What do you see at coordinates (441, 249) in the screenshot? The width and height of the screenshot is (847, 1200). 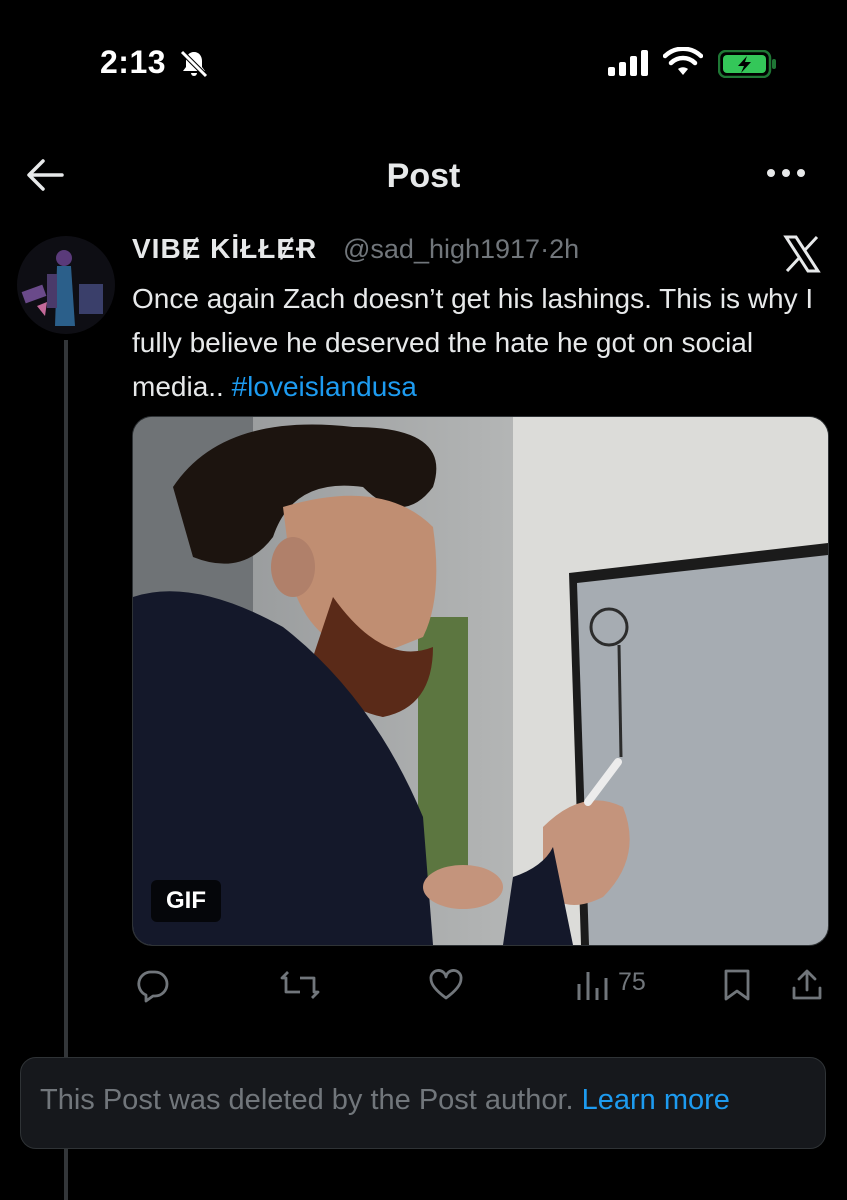 I see `author-handle: @sad_high1917` at bounding box center [441, 249].